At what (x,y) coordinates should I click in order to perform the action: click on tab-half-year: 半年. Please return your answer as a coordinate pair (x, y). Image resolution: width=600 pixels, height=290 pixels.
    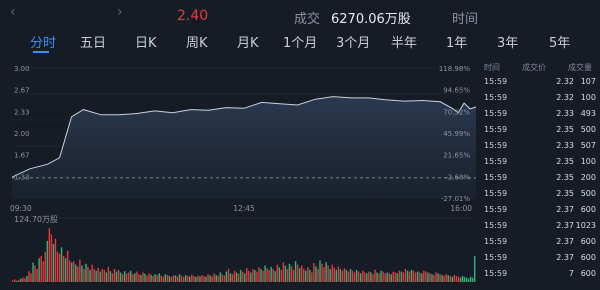
    Looking at the image, I should click on (404, 41).